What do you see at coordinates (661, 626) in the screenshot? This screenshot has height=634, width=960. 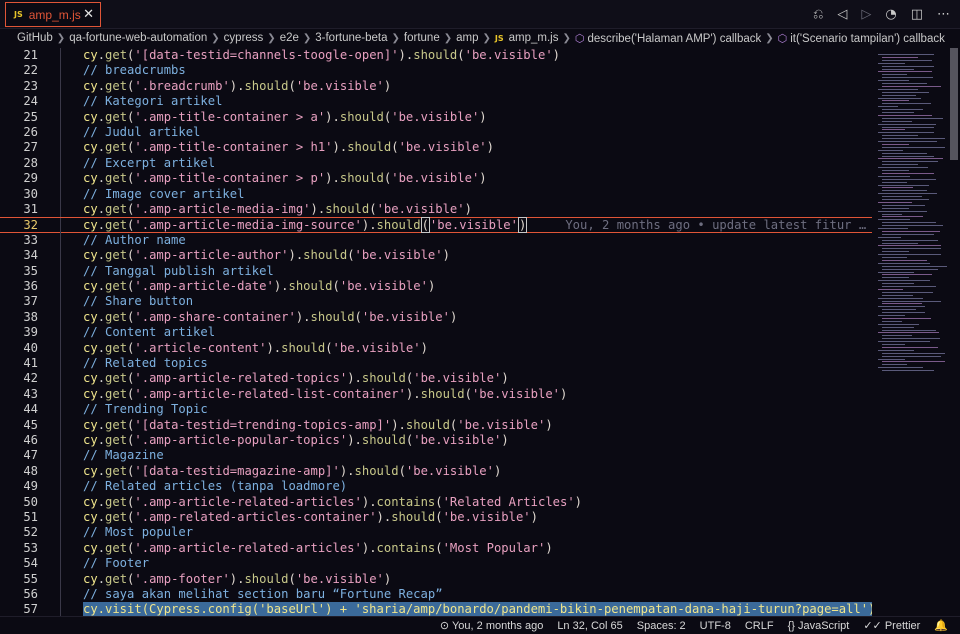 I see `status-indentation: Spaces: 2` at bounding box center [661, 626].